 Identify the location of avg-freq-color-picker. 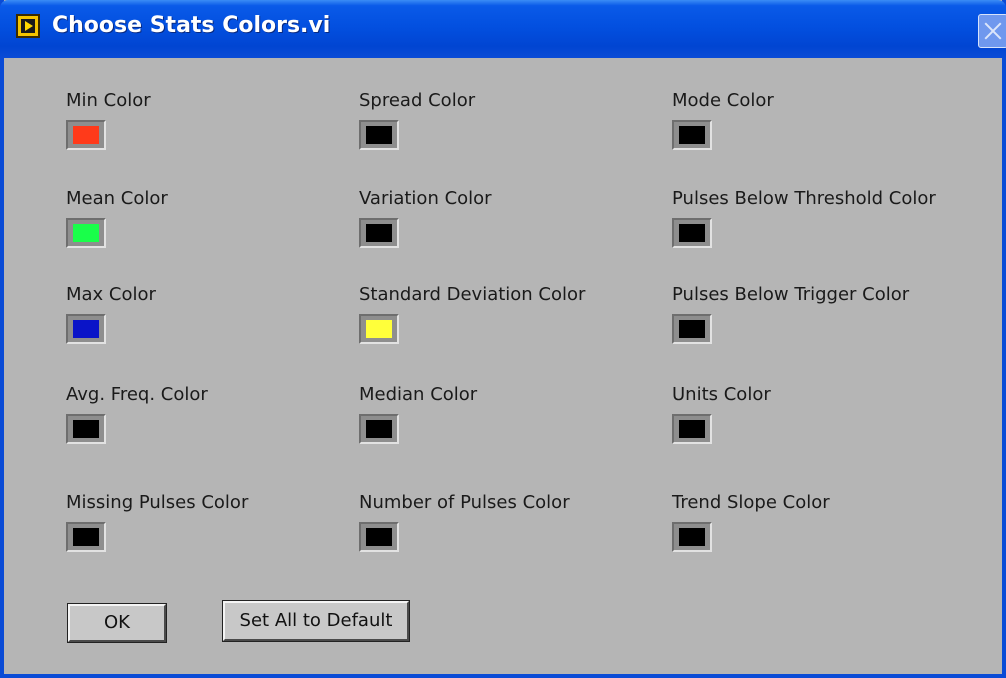
(86, 429).